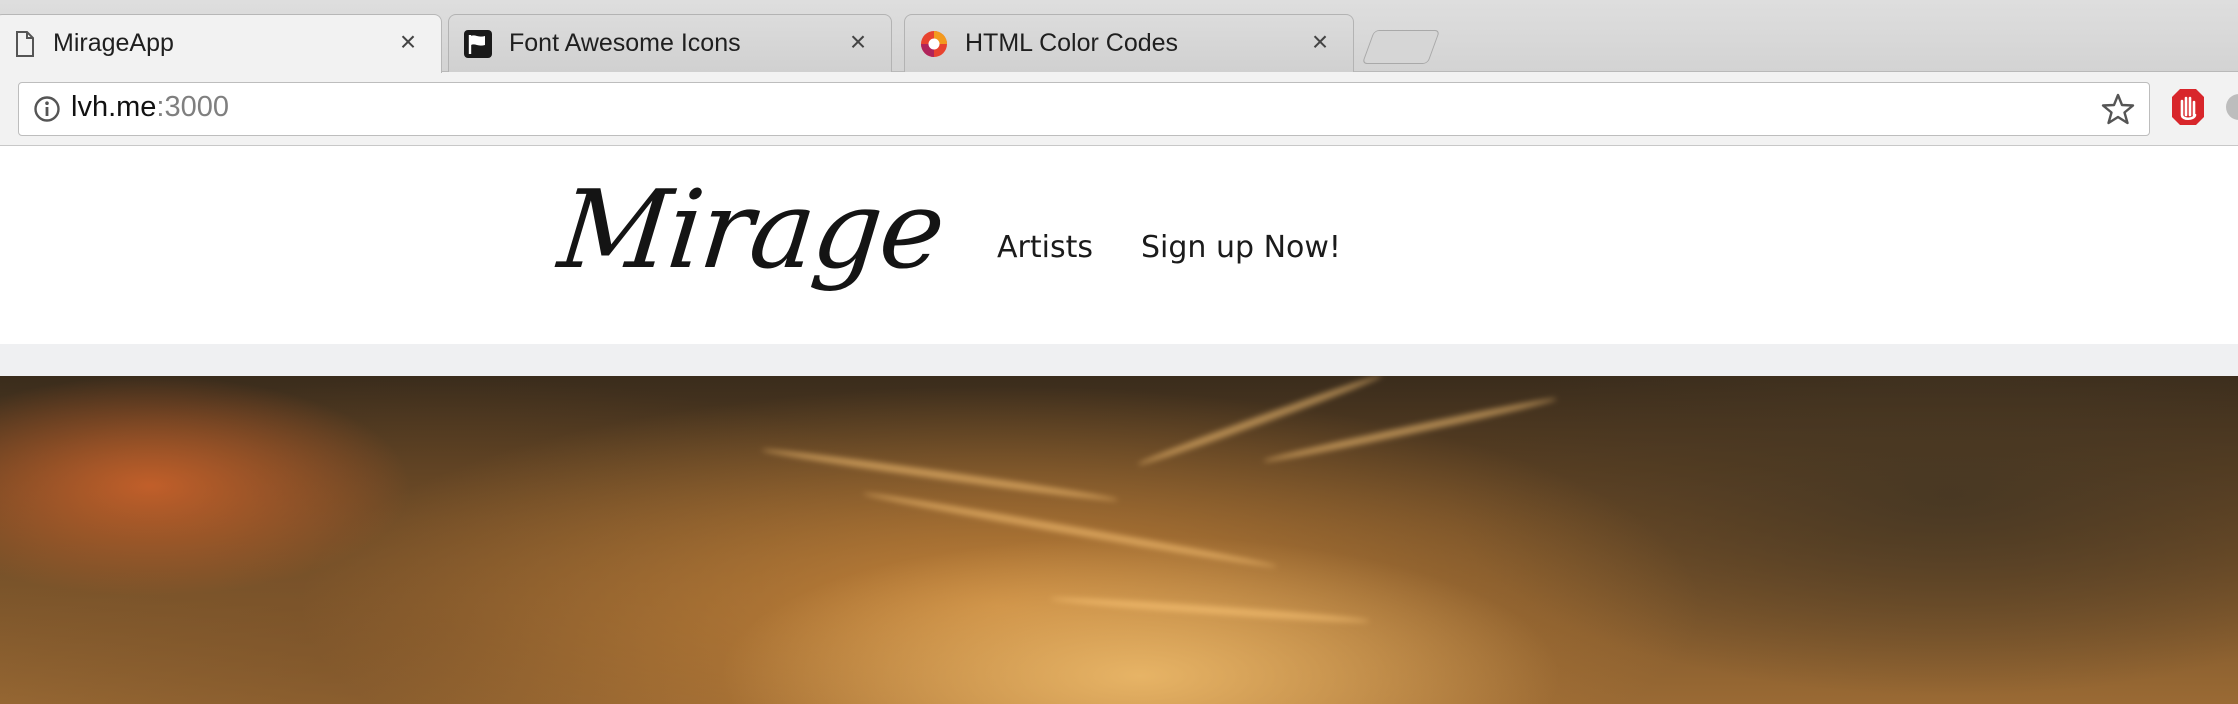 Image resolution: width=2238 pixels, height=704 pixels. I want to click on tab-mirageapp: MirageApp ×, so click(221, 43).